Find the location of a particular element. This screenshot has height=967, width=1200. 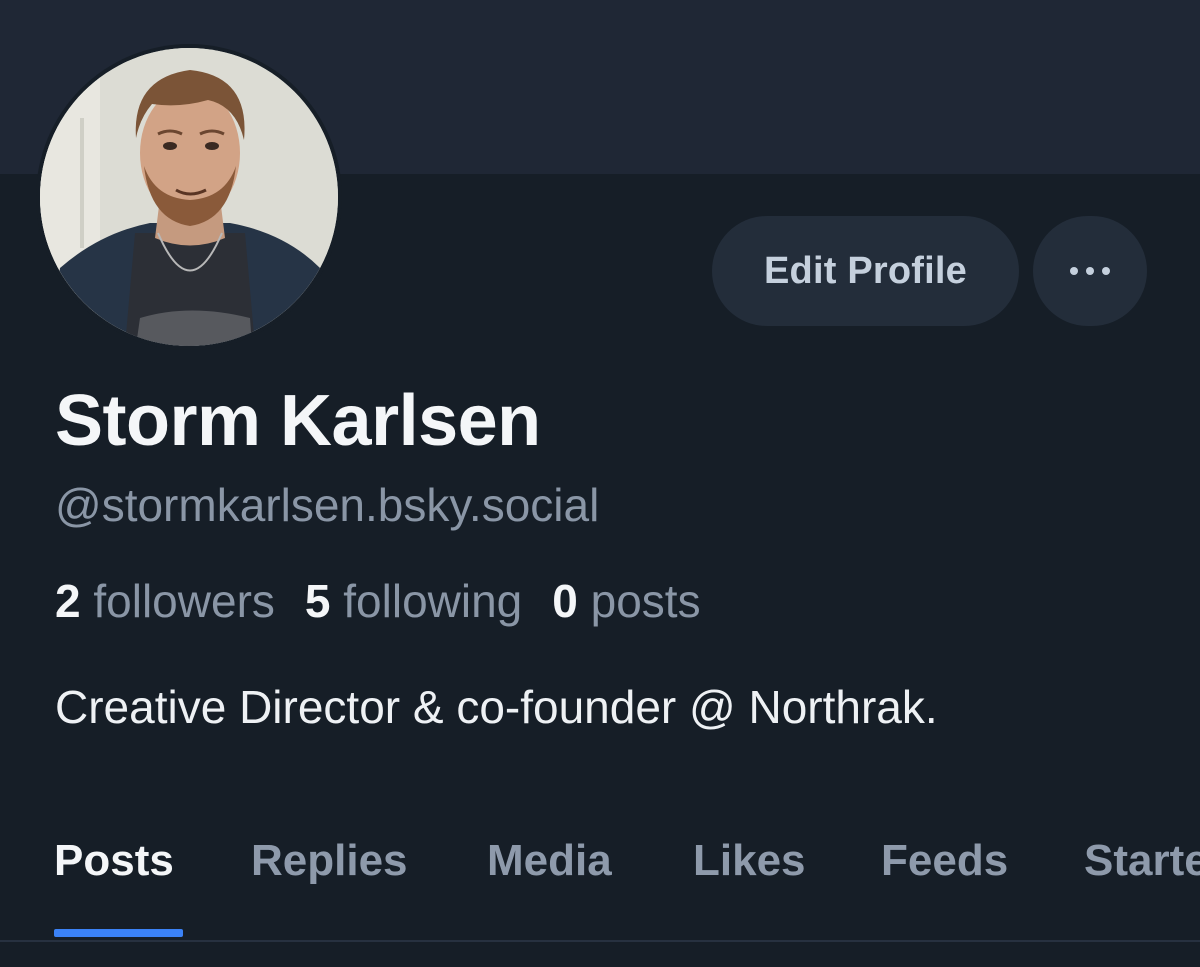

edit-profile-button: Edit Profile is located at coordinates (865, 271).